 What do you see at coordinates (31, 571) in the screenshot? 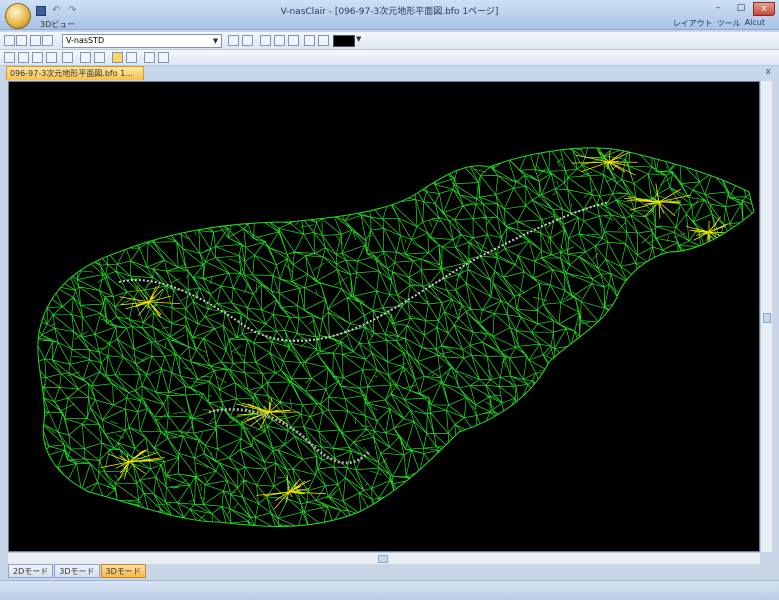
I see `tab-2d-mode: 2Dモード` at bounding box center [31, 571].